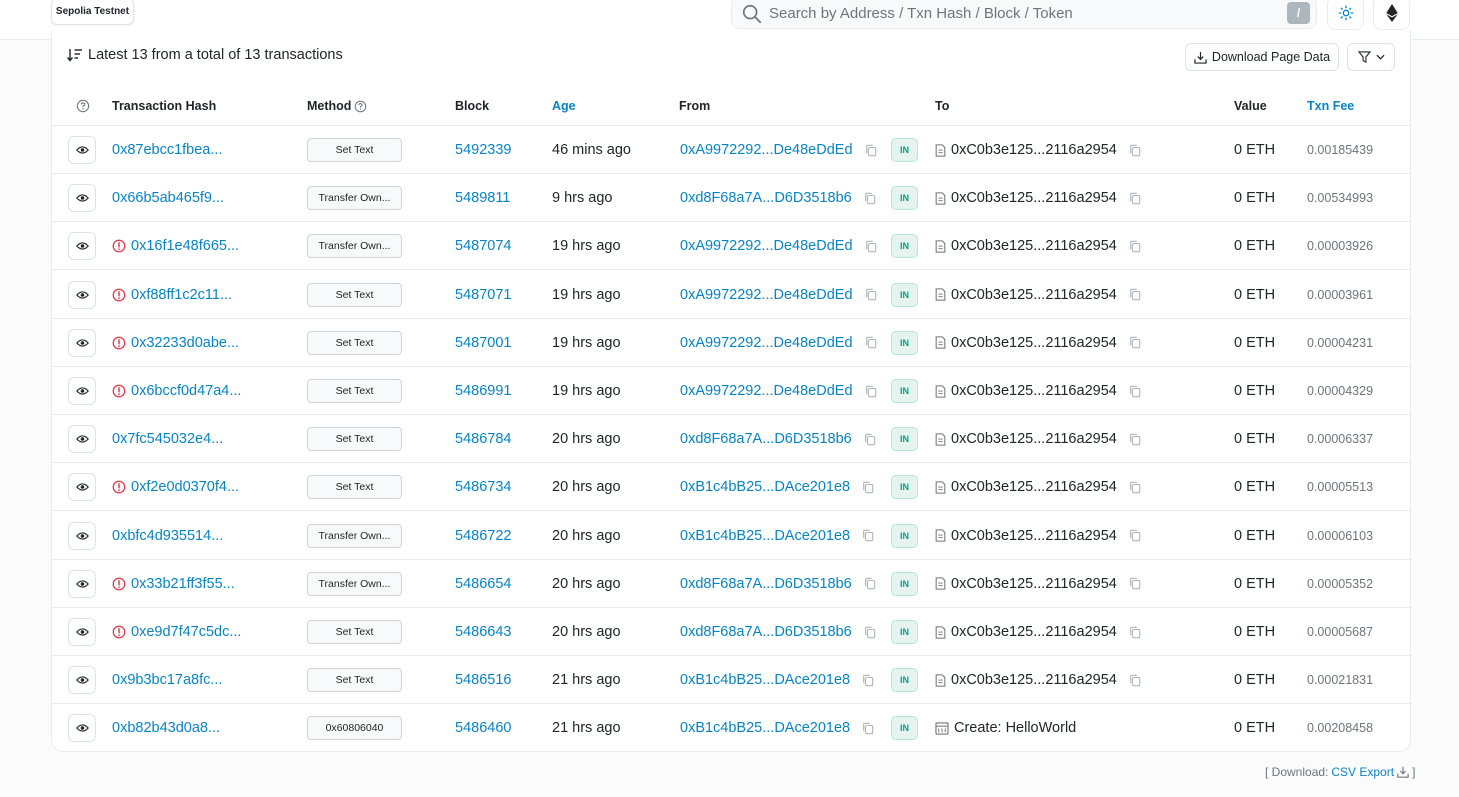 The height and width of the screenshot is (797, 1459). I want to click on block-link: 5487001, so click(483, 343).